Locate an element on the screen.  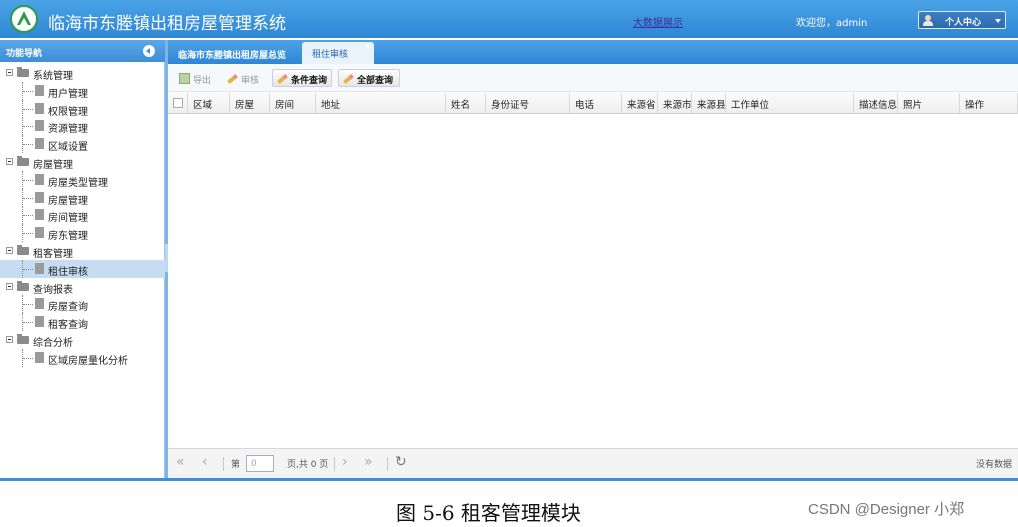
column-header: 房屋 is located at coordinates (250, 103).